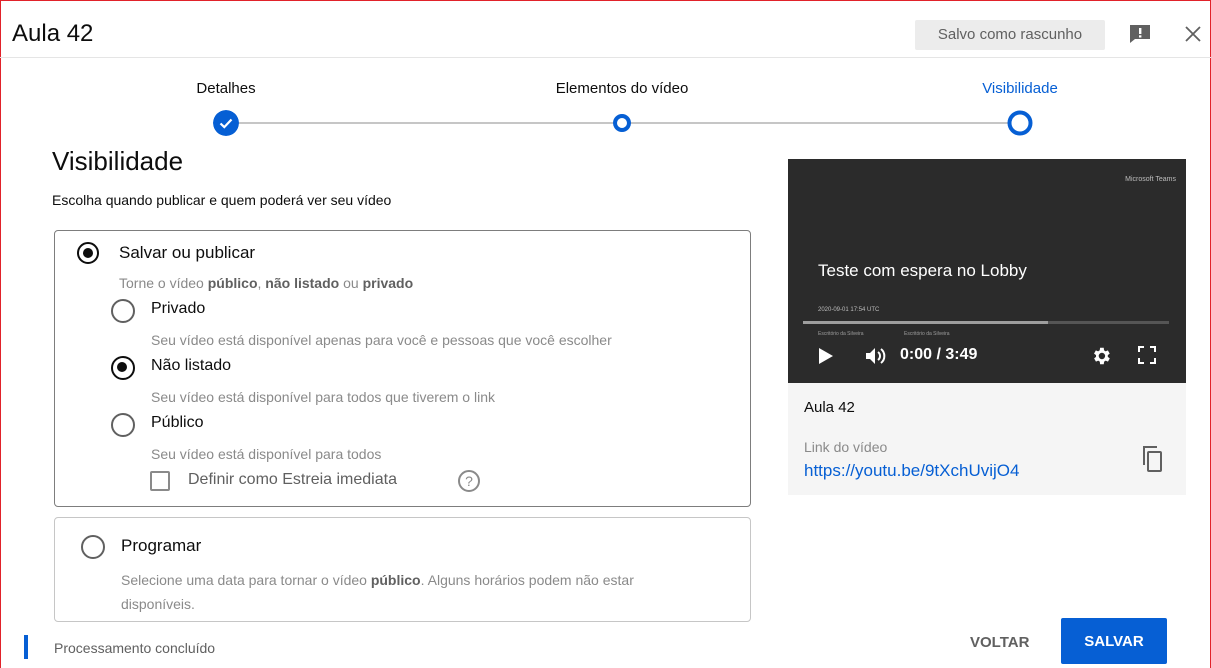 The height and width of the screenshot is (668, 1211). Describe the element at coordinates (1152, 459) in the screenshot. I see `copy-icon` at that location.